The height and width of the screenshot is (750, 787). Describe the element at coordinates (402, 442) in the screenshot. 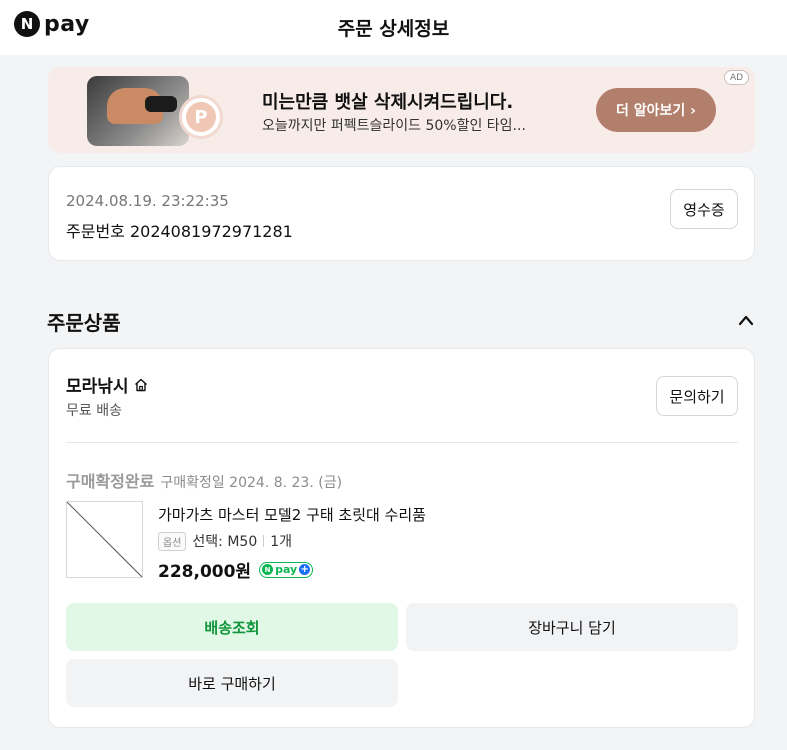

I see `divider` at that location.